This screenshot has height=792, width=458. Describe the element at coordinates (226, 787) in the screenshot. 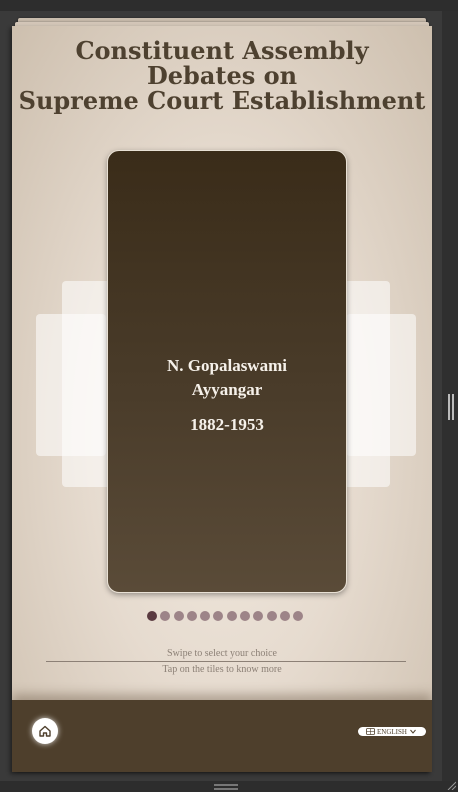

I see `bottom-resize-handle` at that location.